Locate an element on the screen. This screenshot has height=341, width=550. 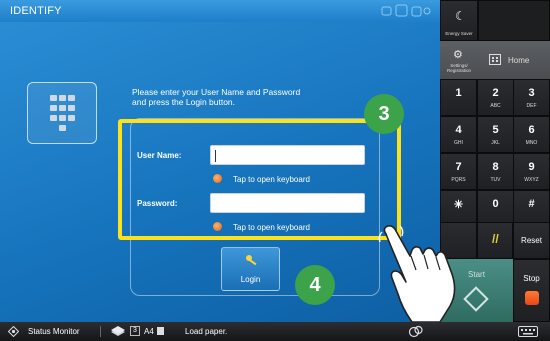
instruction-line-2: and press the Login button. is located at coordinates (184, 102).